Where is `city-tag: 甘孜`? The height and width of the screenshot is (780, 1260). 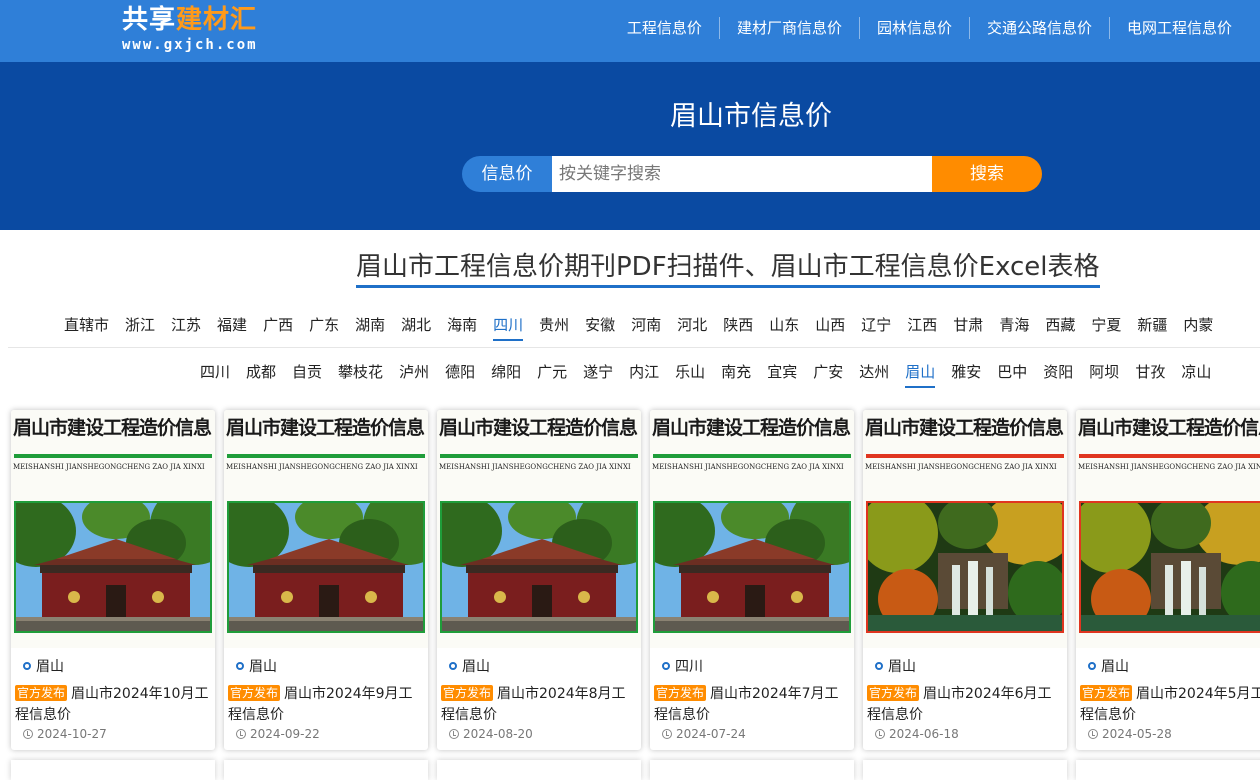 city-tag: 甘孜 is located at coordinates (1150, 374).